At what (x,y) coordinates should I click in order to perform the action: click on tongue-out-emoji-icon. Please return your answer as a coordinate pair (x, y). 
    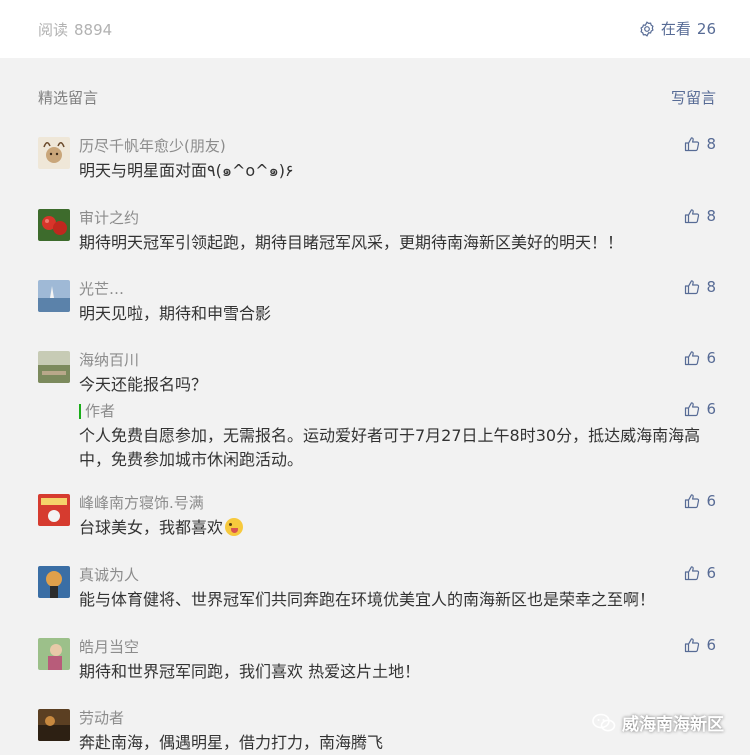
    Looking at the image, I should click on (234, 527).